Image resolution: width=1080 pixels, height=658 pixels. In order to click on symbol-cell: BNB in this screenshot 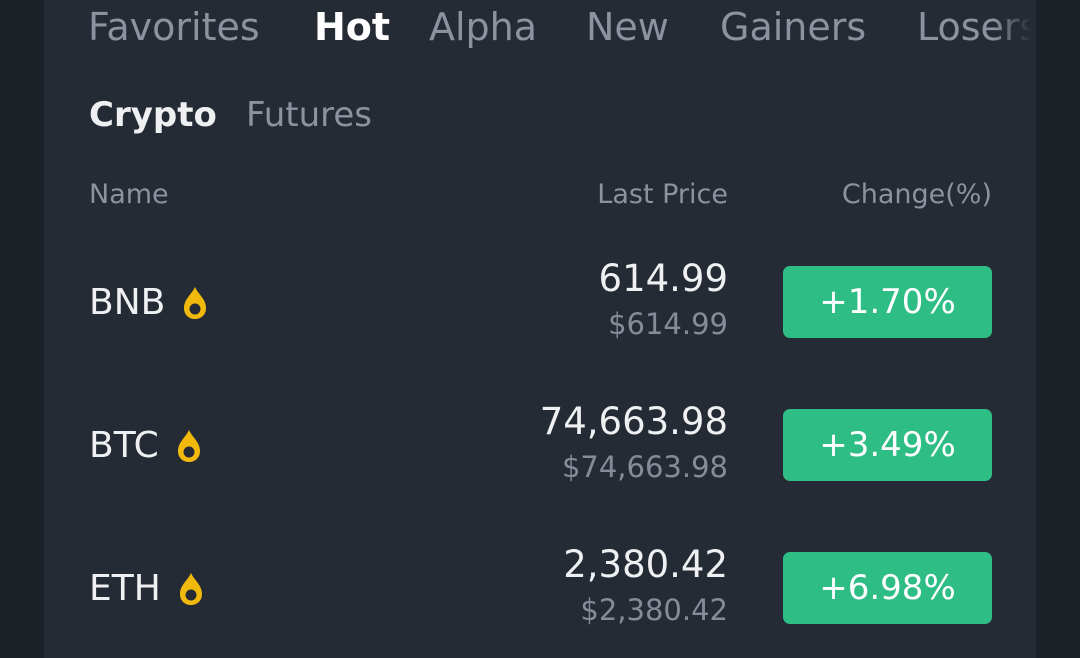, I will do `click(150, 303)`.